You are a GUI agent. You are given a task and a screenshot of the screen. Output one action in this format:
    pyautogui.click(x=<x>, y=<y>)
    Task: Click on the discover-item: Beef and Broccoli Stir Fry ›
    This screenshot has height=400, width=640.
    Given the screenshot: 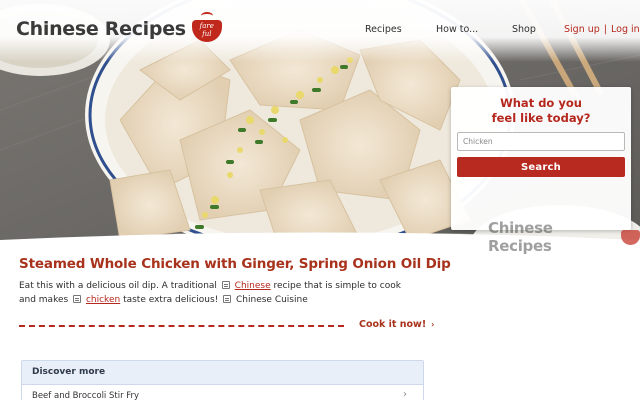 What is the action you would take?
    pyautogui.click(x=222, y=392)
    